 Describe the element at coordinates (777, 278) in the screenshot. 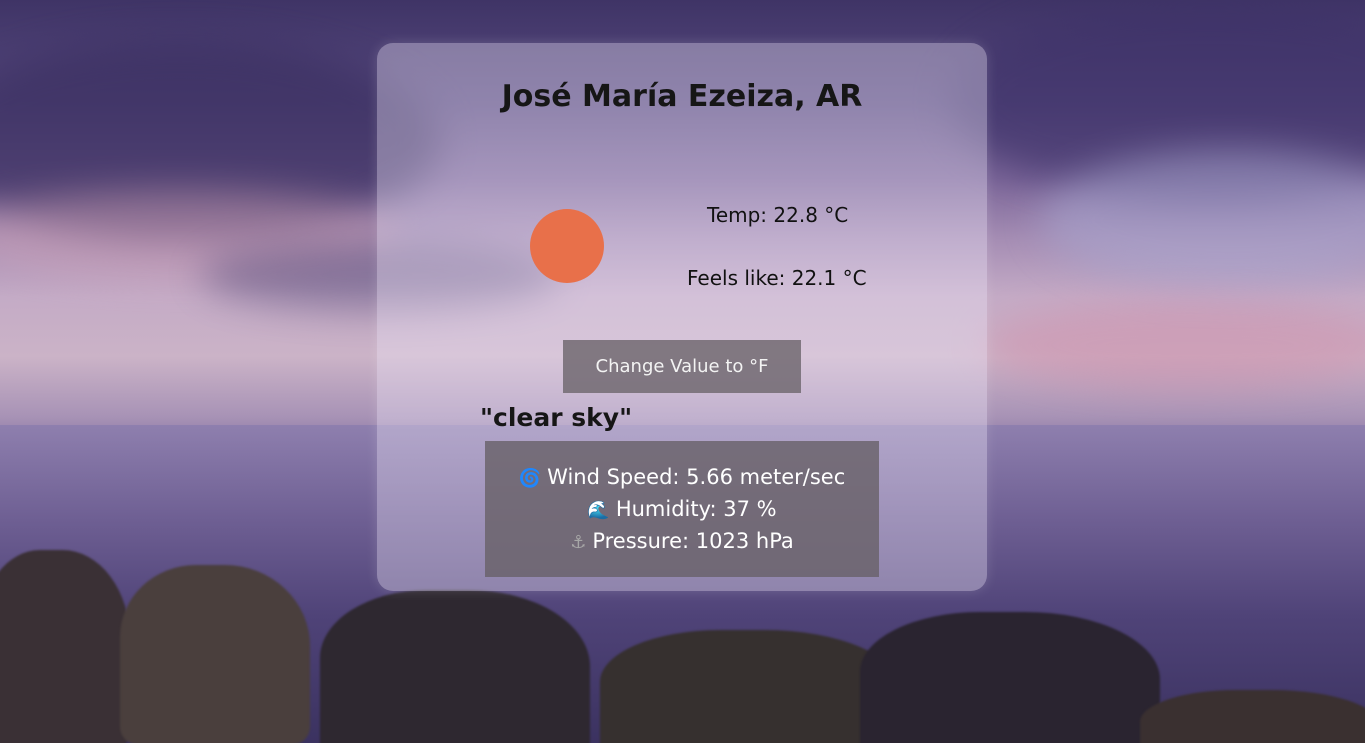

I see `feels-like-value: Feels like: 22.1 °C` at that location.